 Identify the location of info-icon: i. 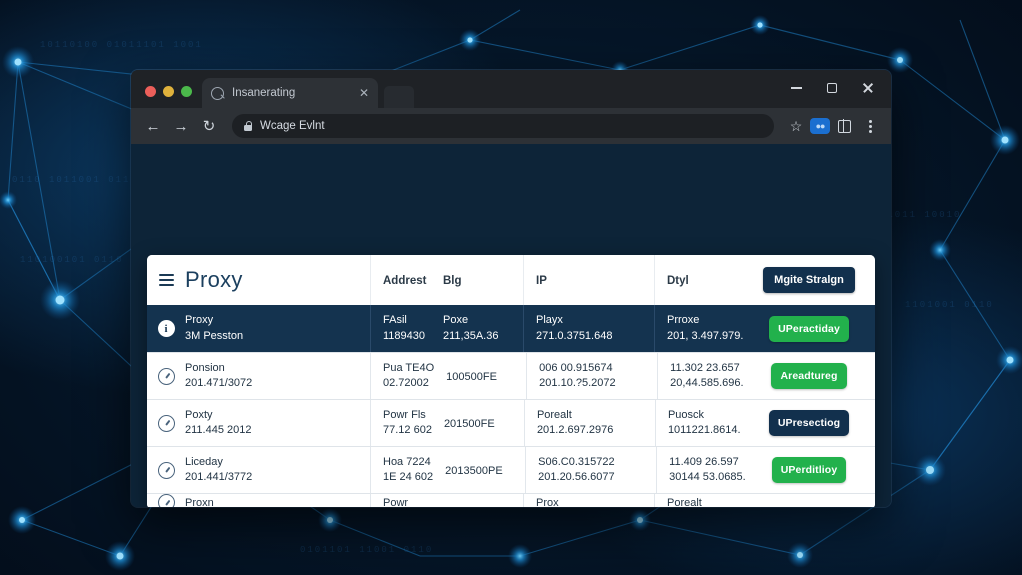
(166, 328).